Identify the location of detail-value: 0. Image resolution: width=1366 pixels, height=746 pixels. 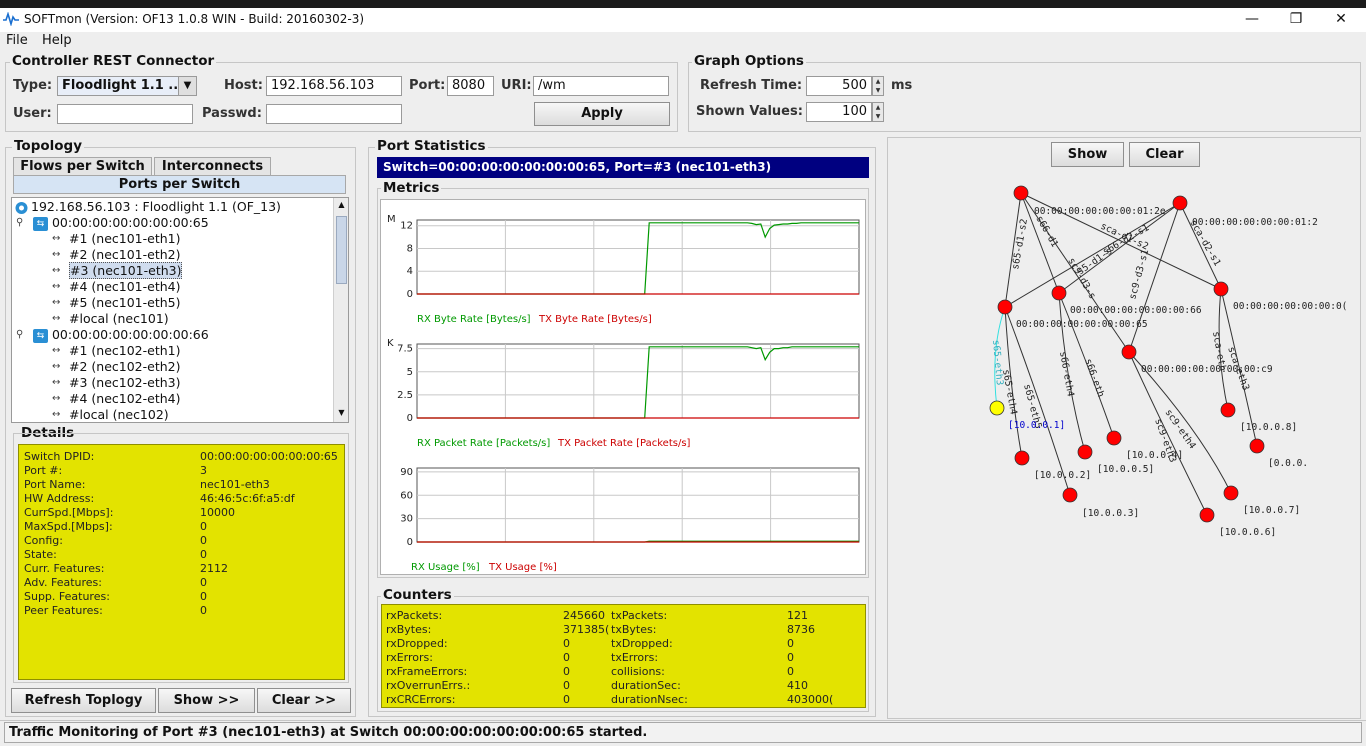
(203, 554).